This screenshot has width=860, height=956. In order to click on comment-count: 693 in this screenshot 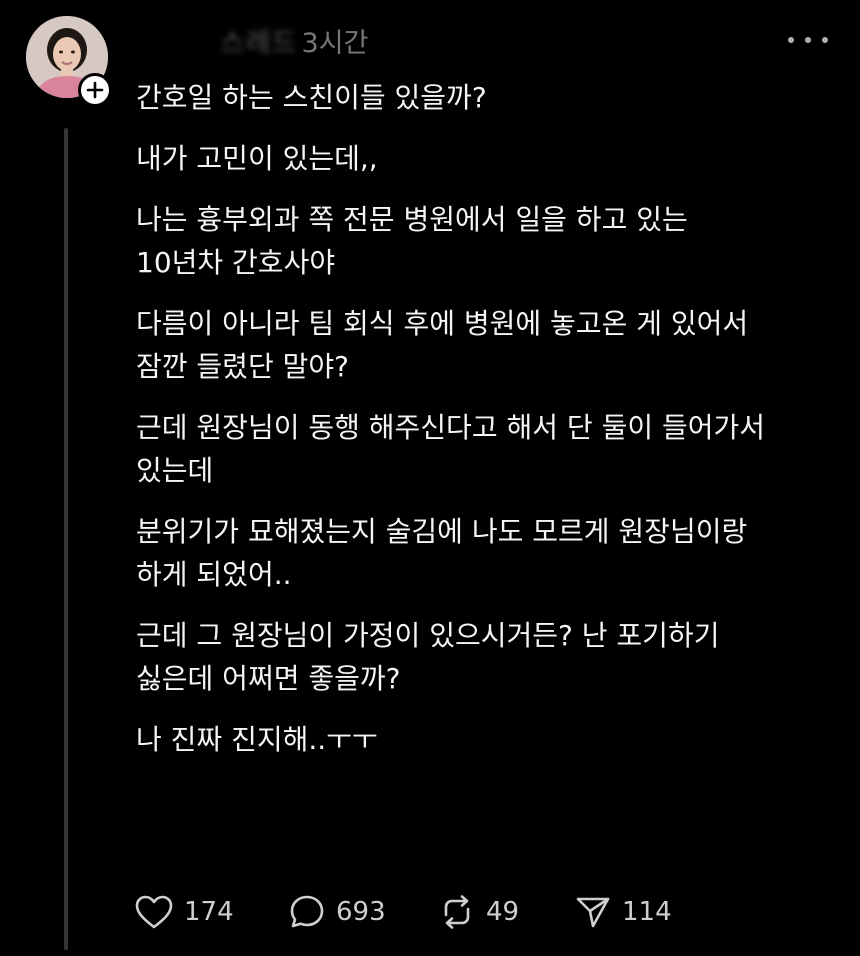, I will do `click(361, 912)`.